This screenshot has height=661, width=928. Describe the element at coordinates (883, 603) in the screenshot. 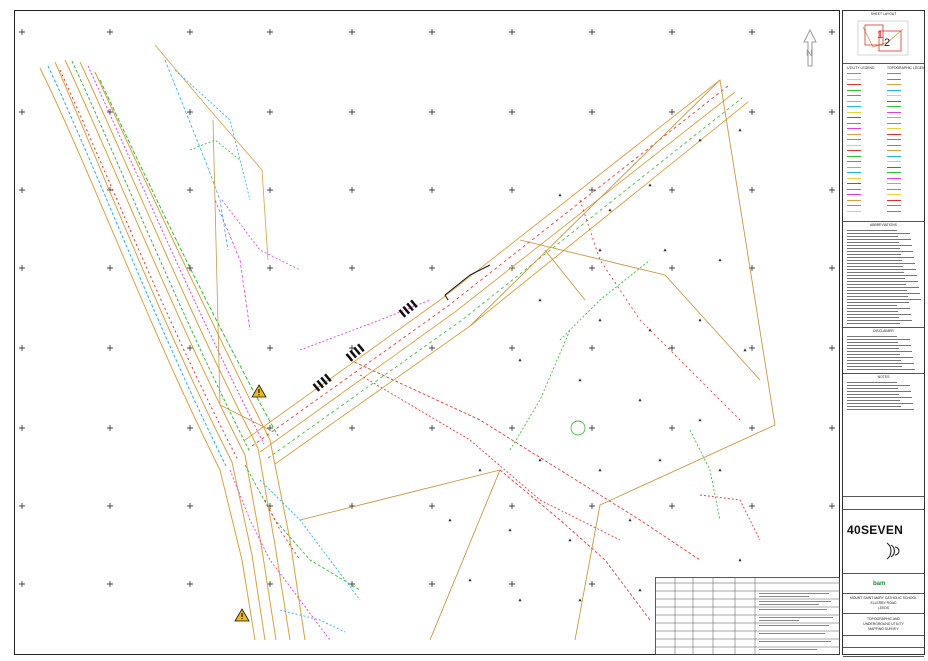

I see `project-line-2: ELLERBY ROAD` at that location.